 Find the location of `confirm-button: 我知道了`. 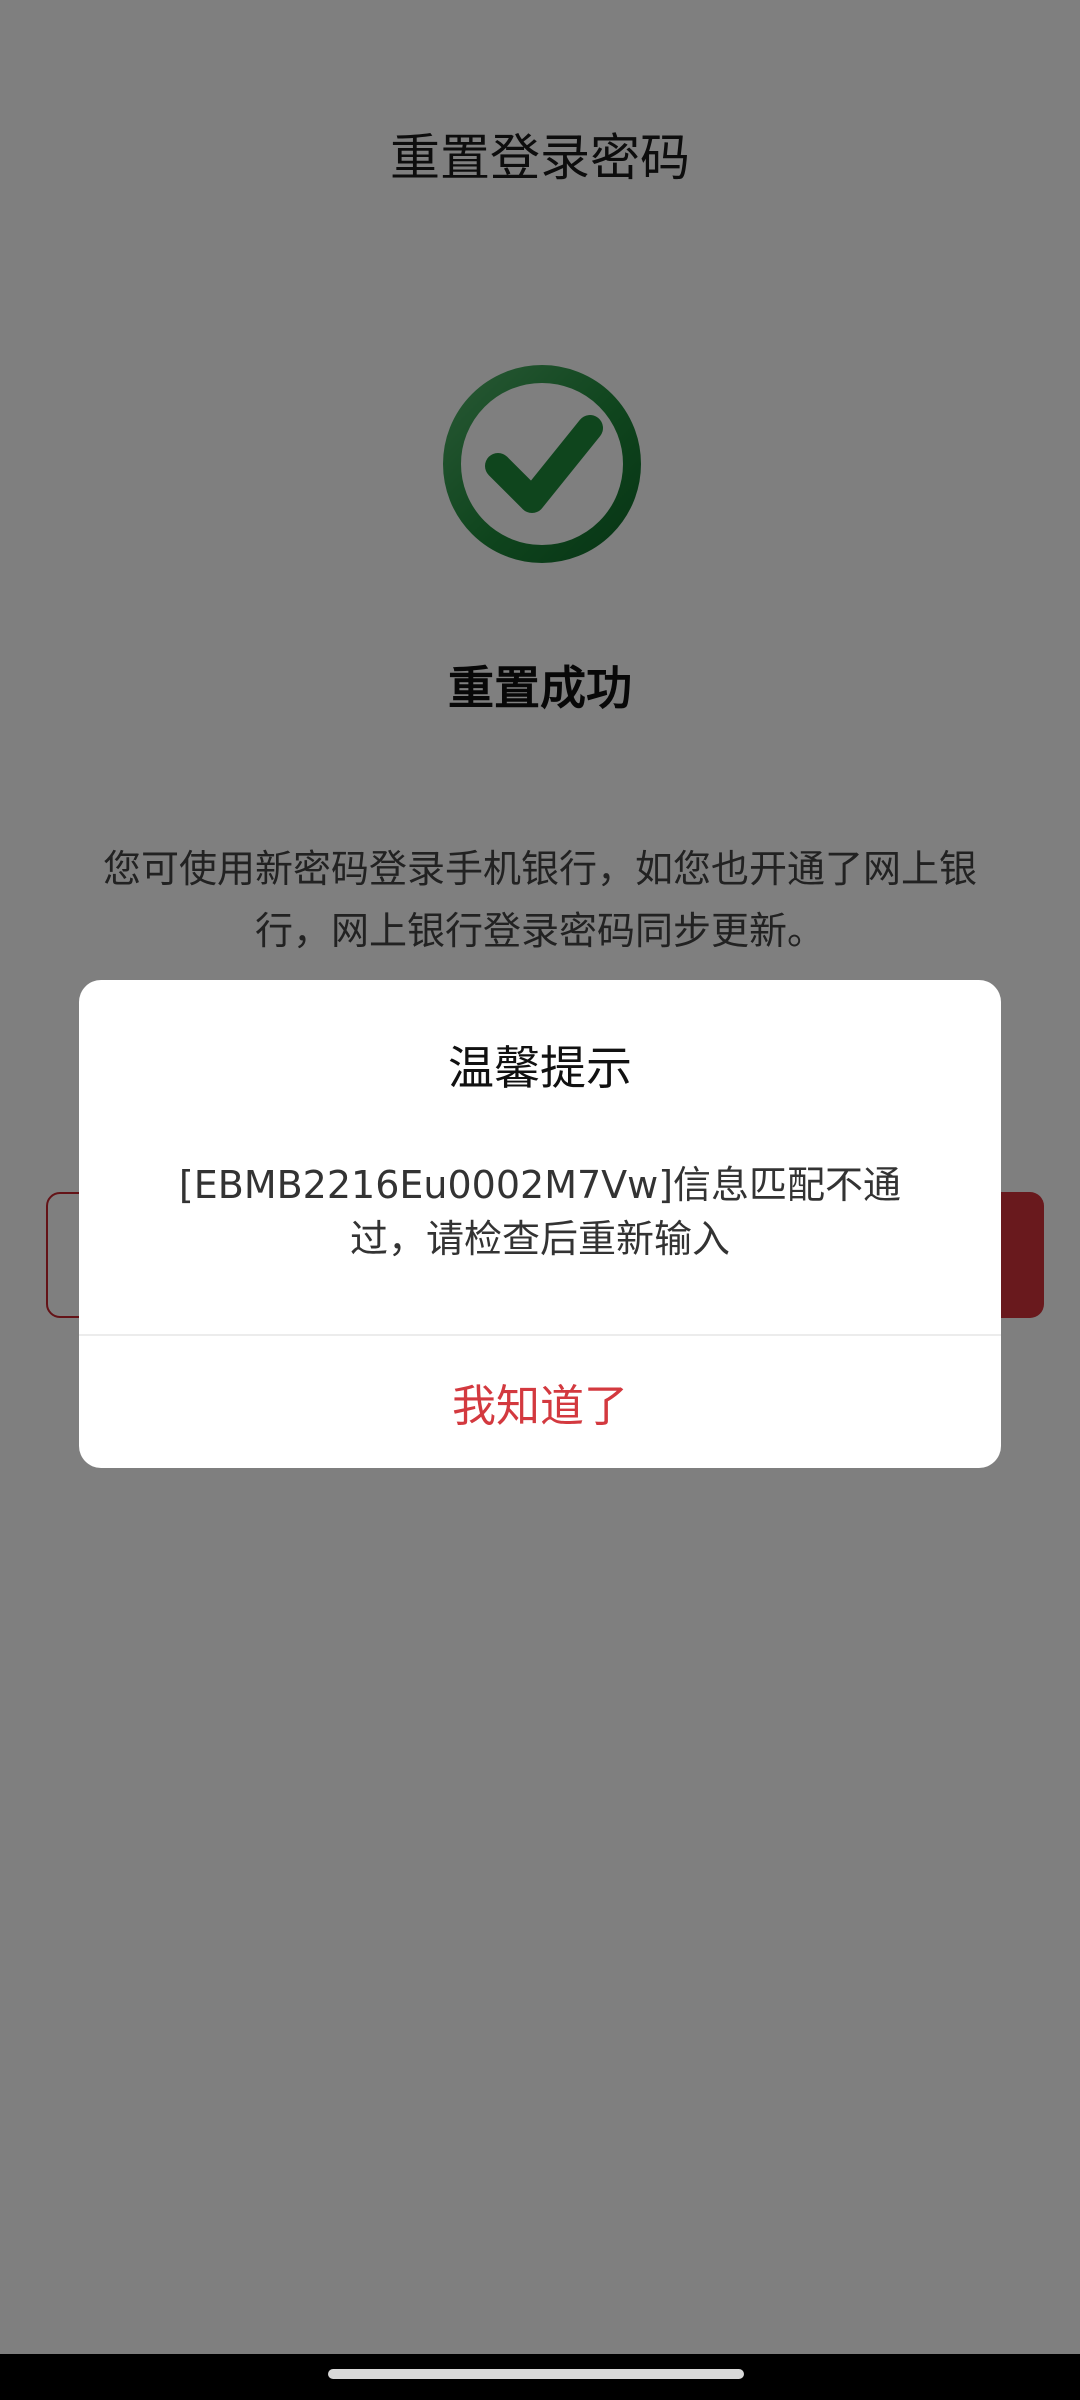

confirm-button: 我知道了 is located at coordinates (540, 1402).